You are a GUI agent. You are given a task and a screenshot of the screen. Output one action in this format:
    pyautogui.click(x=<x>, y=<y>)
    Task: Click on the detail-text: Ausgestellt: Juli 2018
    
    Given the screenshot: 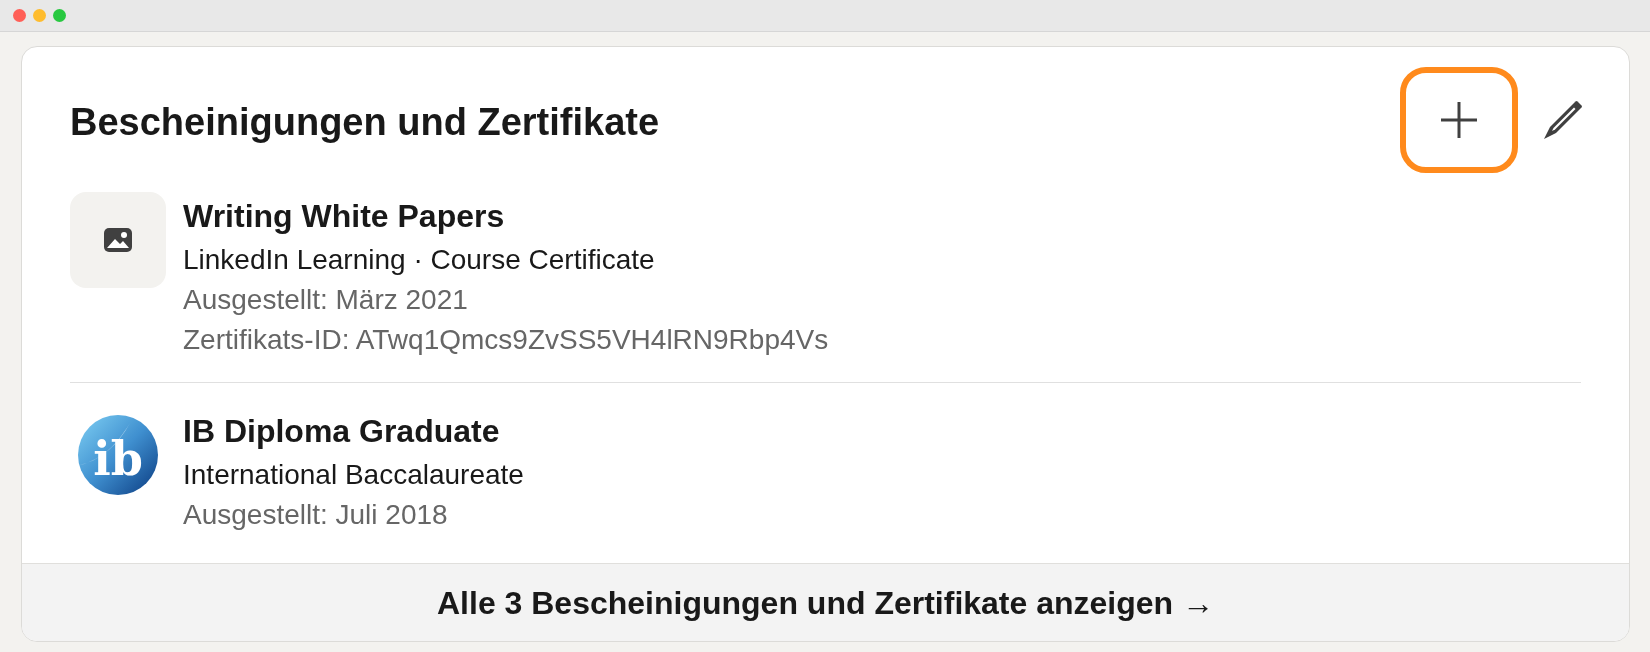 What is the action you would take?
    pyautogui.click(x=316, y=515)
    